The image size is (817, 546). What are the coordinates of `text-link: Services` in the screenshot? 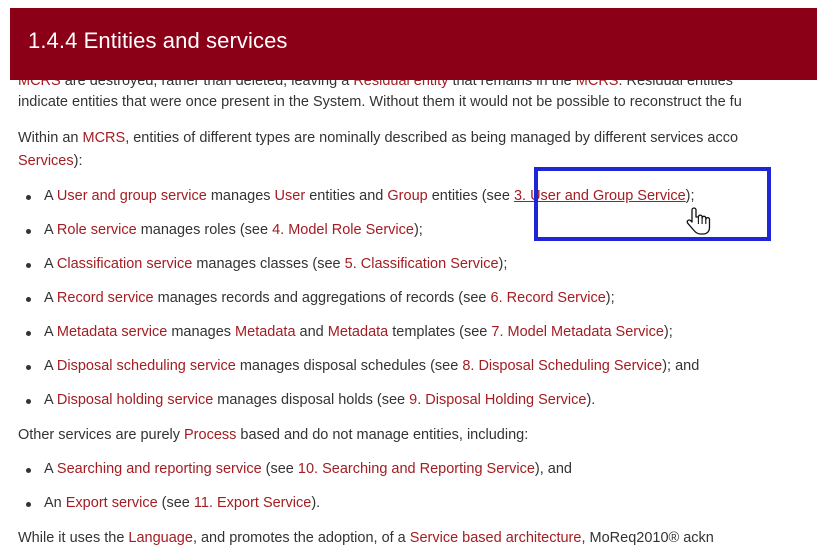 It's located at (46, 161).